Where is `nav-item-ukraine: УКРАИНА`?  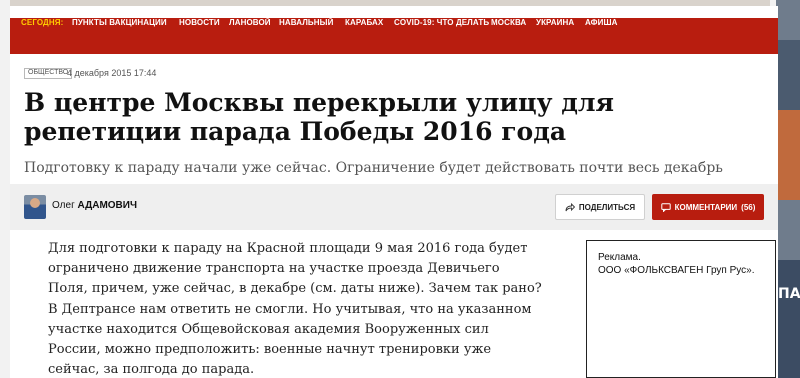 nav-item-ukraine: УКРАИНА is located at coordinates (555, 36).